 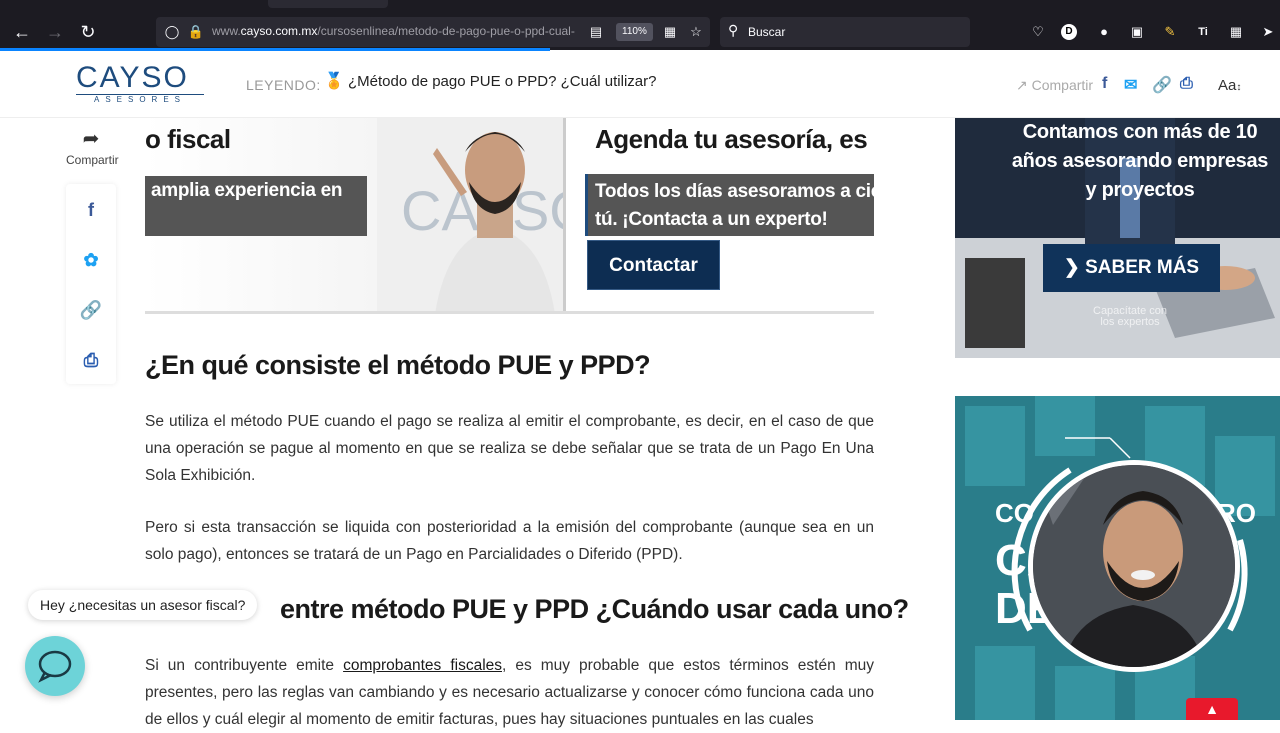 What do you see at coordinates (586, 205) in the screenshot?
I see `banner-right-box-accent` at bounding box center [586, 205].